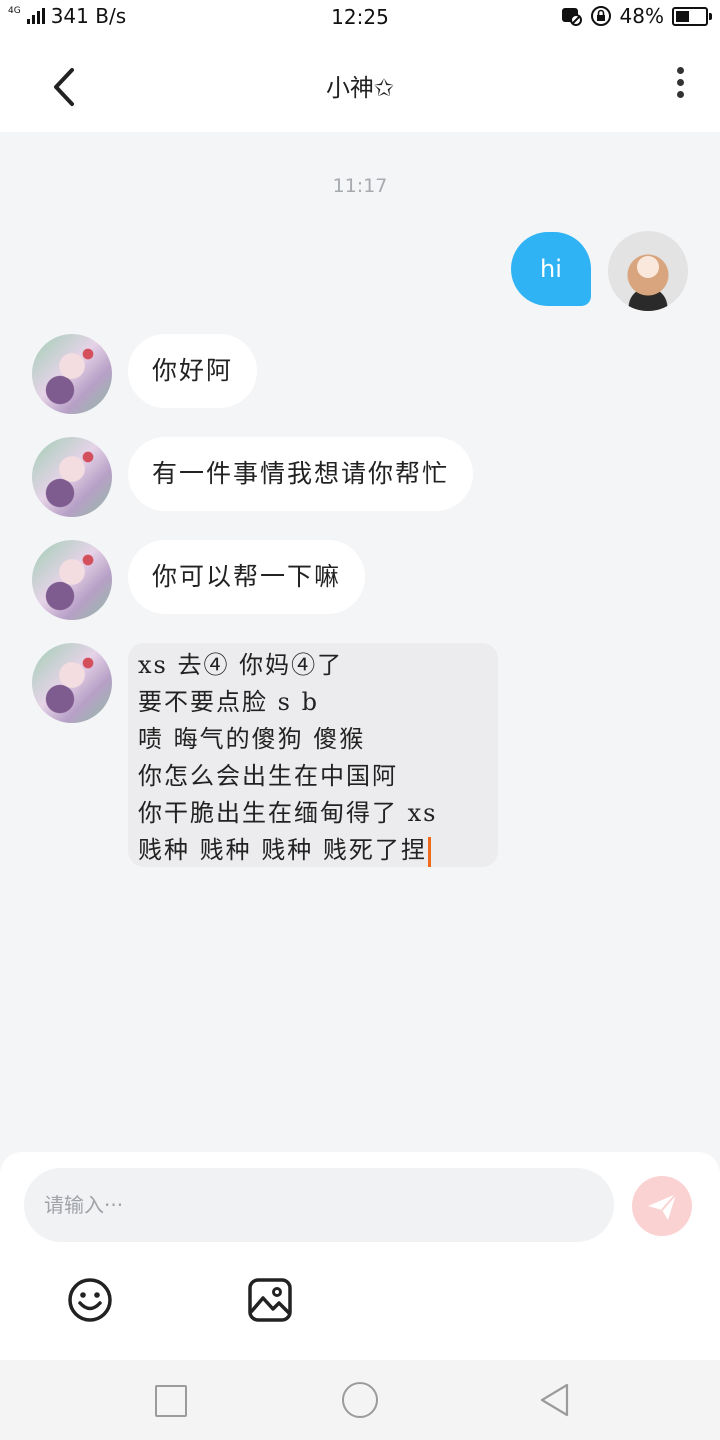 The width and height of the screenshot is (720, 1440). What do you see at coordinates (282, 850) in the screenshot?
I see `message-line-text: 贱种 贱种 贱种 贱死了捏` at bounding box center [282, 850].